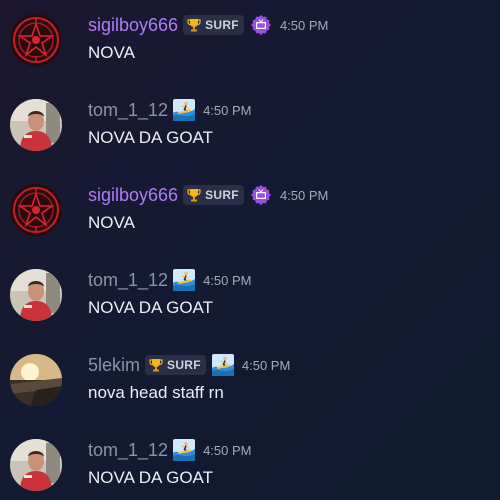  I want to click on username: 5lekim, so click(114, 365).